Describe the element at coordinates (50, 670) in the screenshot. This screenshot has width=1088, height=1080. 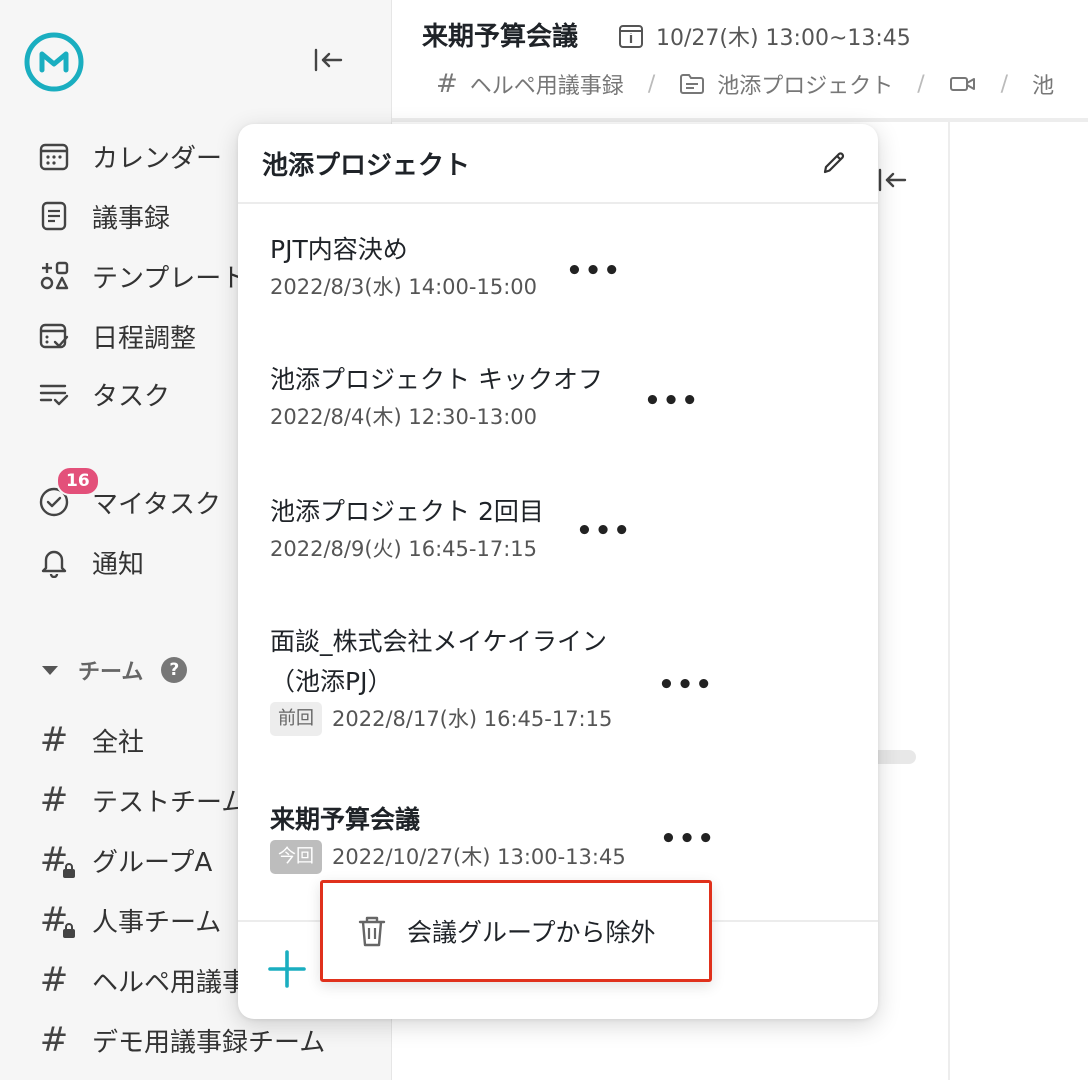
I see `caret-down-icon` at that location.